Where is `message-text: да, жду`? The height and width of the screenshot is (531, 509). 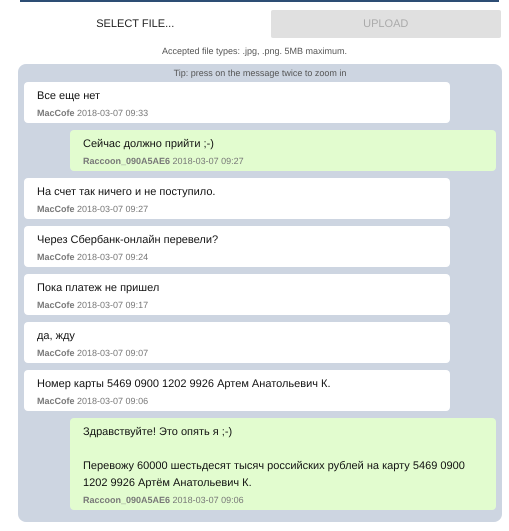
message-text: да, жду is located at coordinates (56, 336).